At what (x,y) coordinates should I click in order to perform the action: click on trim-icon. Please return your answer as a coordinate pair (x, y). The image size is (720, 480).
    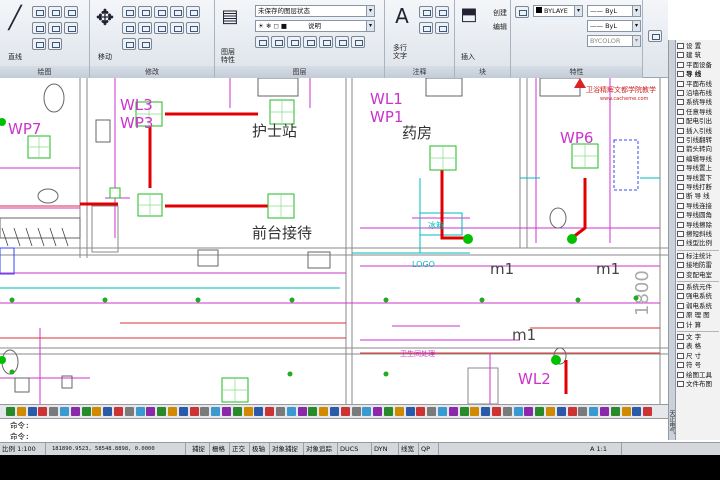
    Looking at the image, I should click on (145, 12).